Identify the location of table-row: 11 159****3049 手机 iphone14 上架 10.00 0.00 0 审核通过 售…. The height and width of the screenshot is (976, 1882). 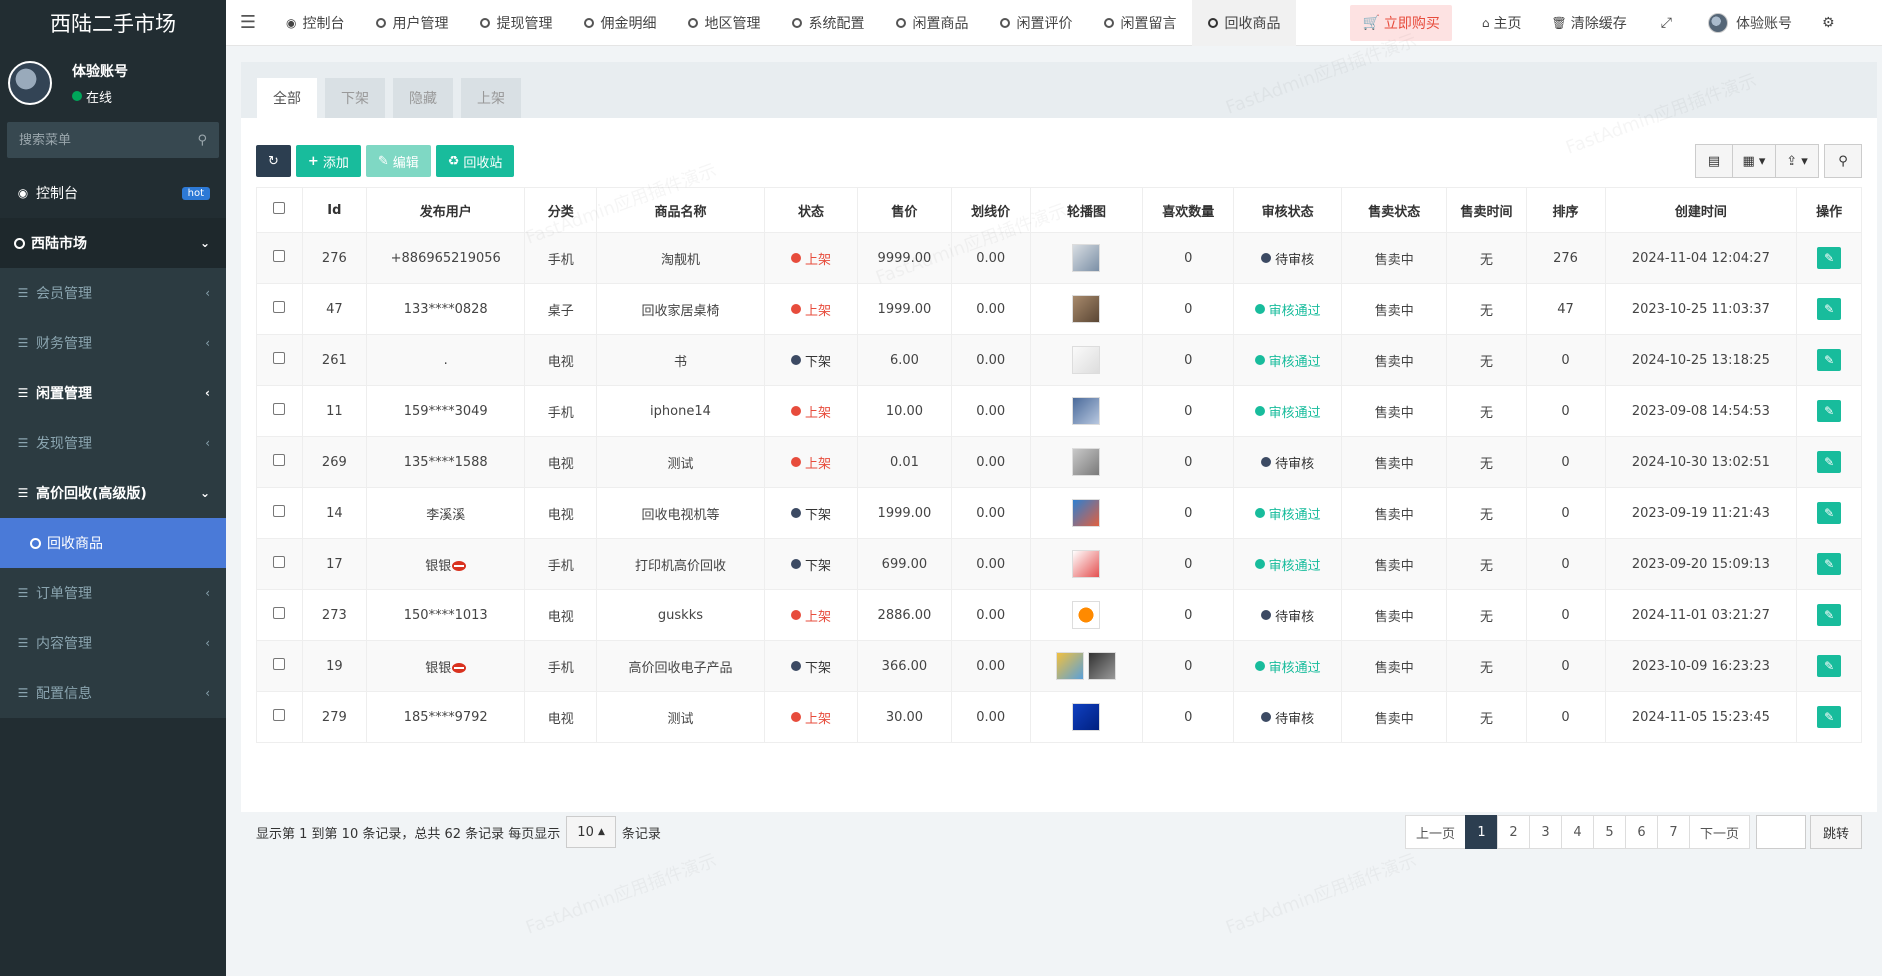
(1059, 411).